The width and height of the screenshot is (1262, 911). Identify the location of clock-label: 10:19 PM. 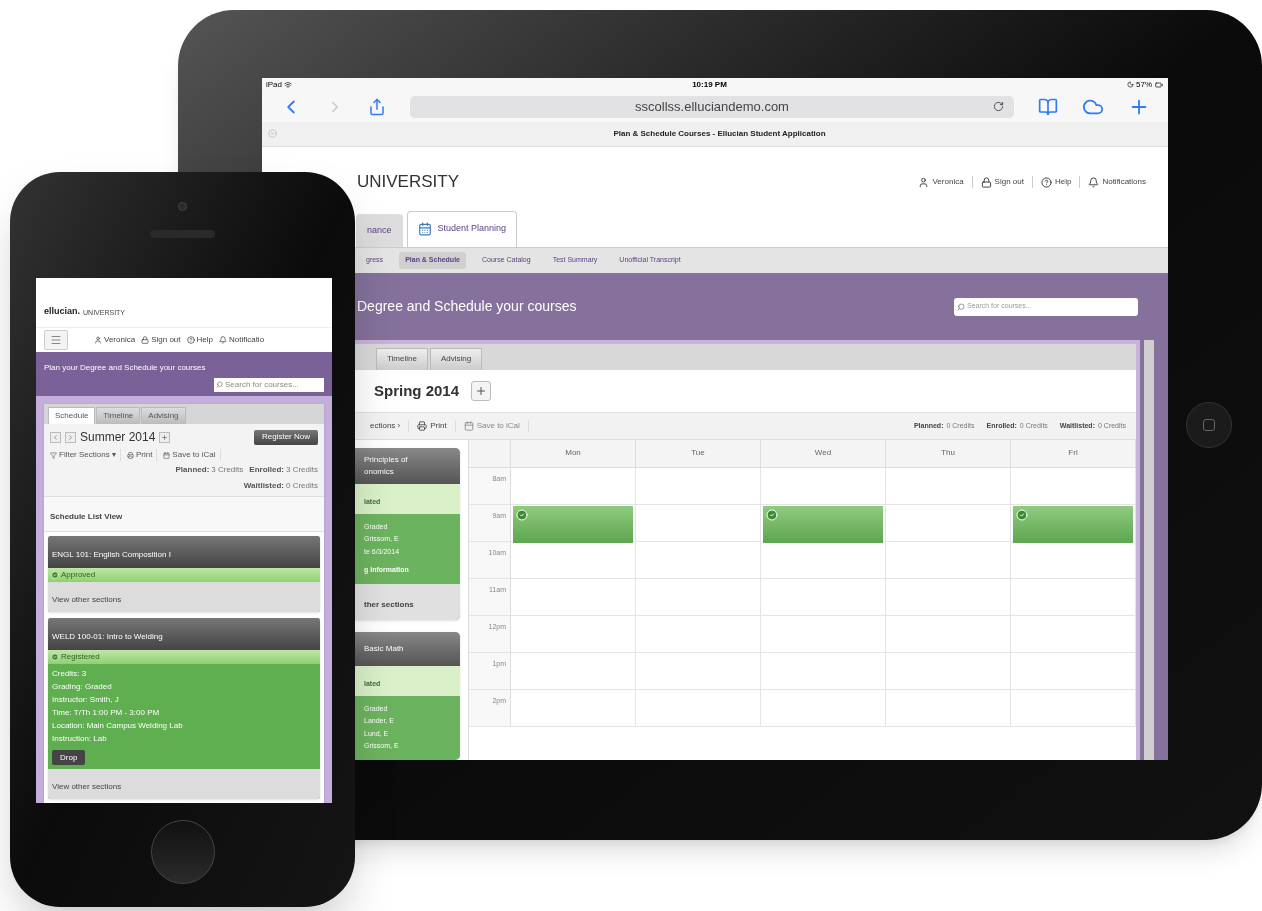
(709, 84).